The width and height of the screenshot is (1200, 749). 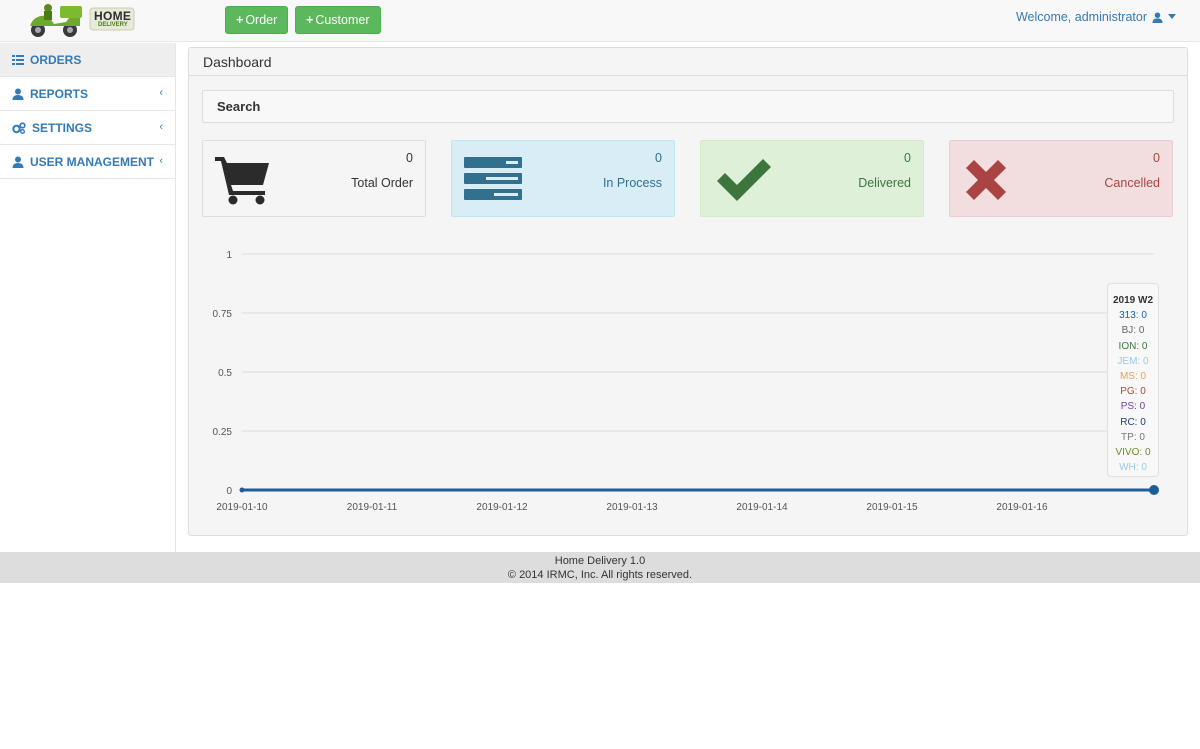 I want to click on footer-app-version: Home Delivery 1.0, so click(x=600, y=561).